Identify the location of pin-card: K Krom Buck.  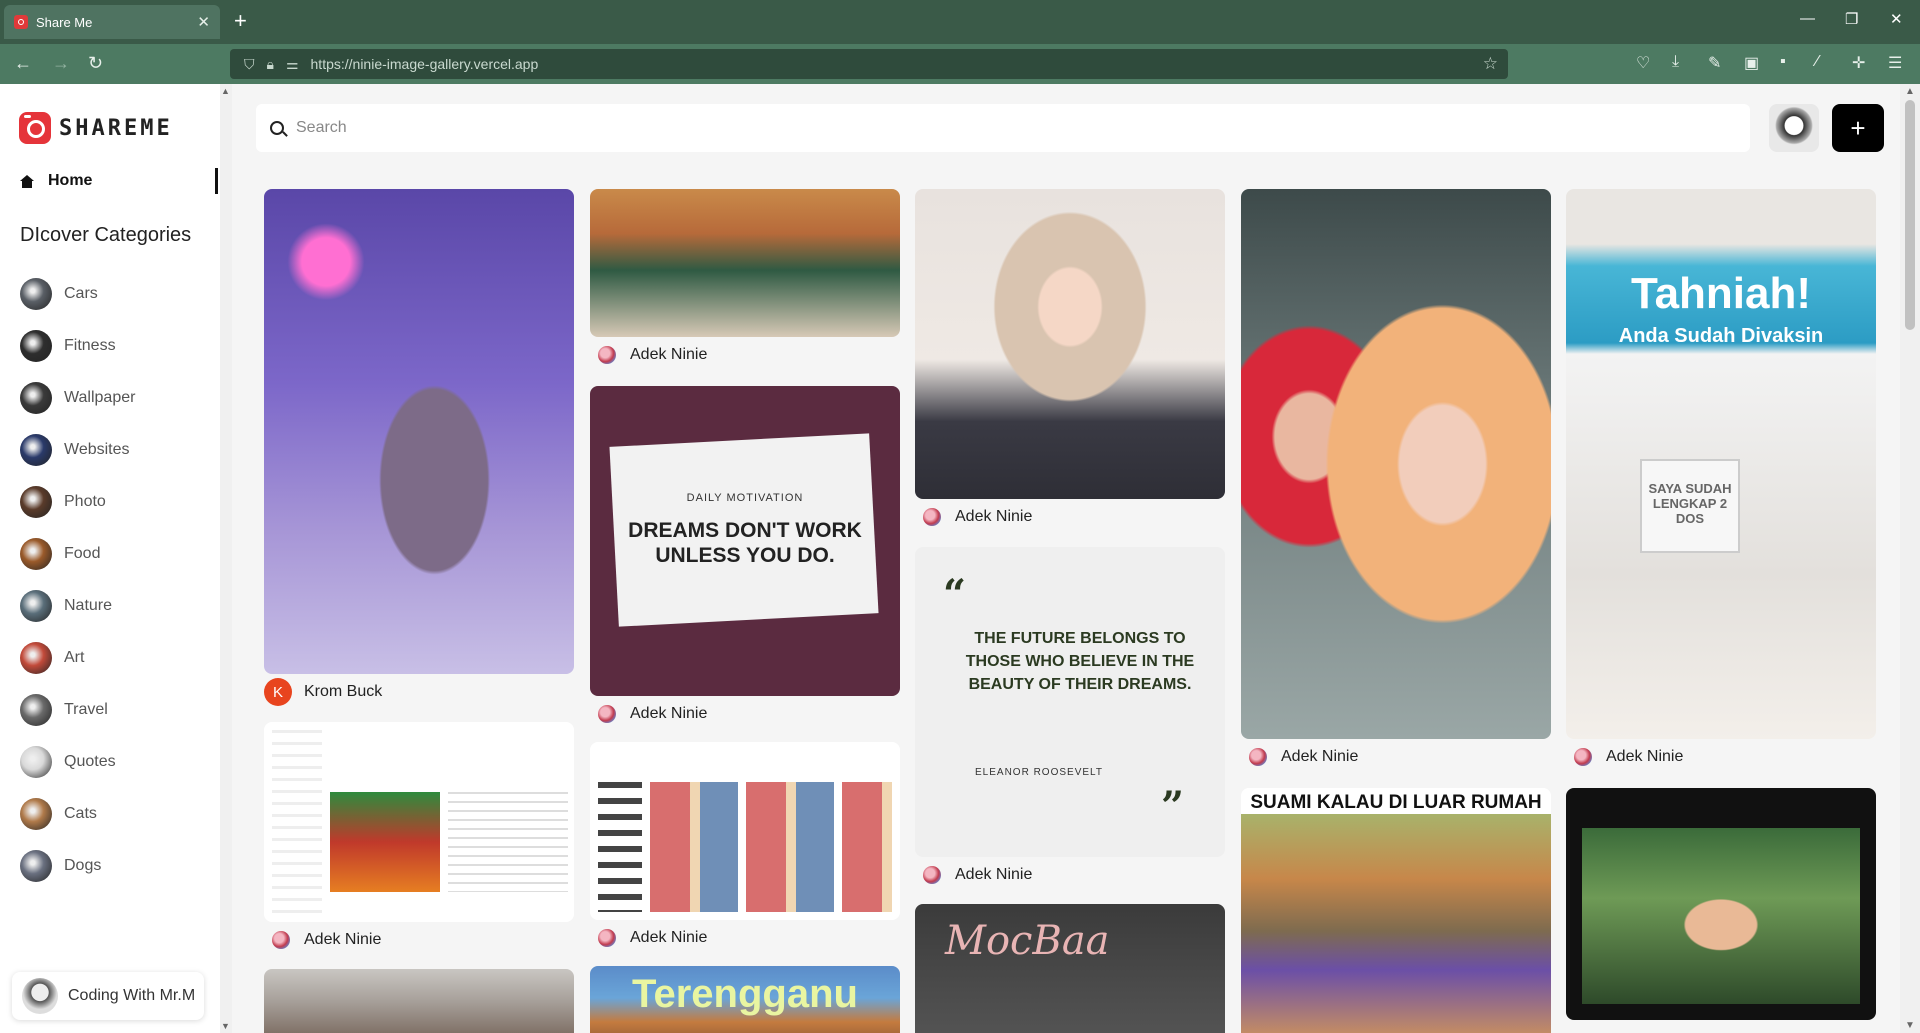
(419, 449).